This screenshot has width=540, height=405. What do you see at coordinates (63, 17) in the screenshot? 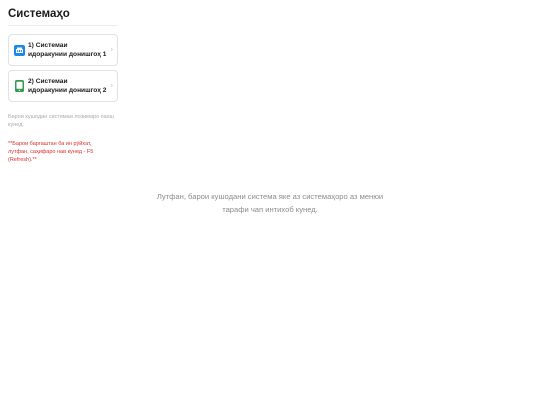
I see `sidebar-title: Системаҳо` at bounding box center [63, 17].